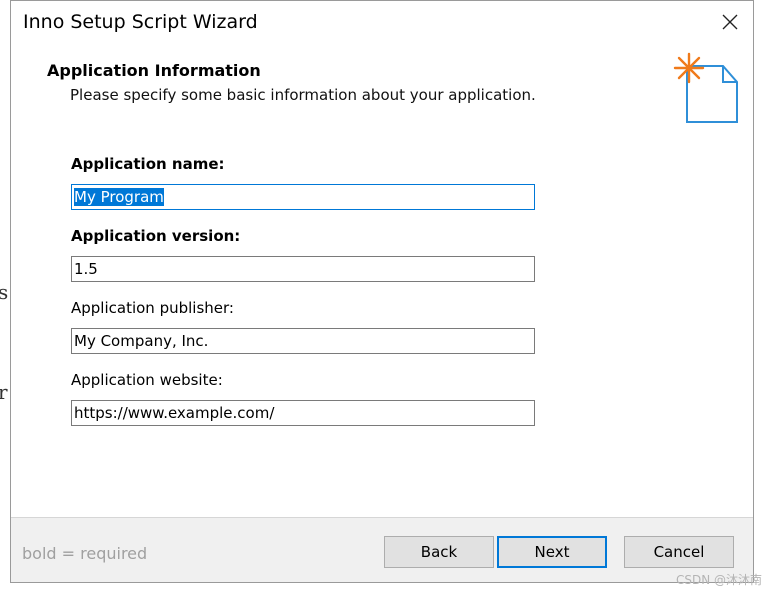 The image size is (765, 592). What do you see at coordinates (382, 23) in the screenshot?
I see `title-bar: Inno Setup Script Wizard` at bounding box center [382, 23].